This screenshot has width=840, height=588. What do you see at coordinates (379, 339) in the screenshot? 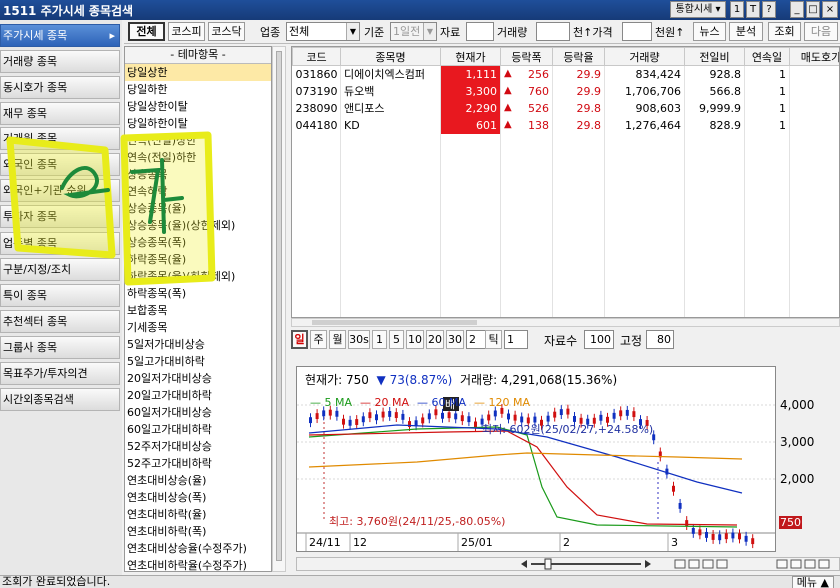
I see `period-1min-button: 1` at bounding box center [379, 339].